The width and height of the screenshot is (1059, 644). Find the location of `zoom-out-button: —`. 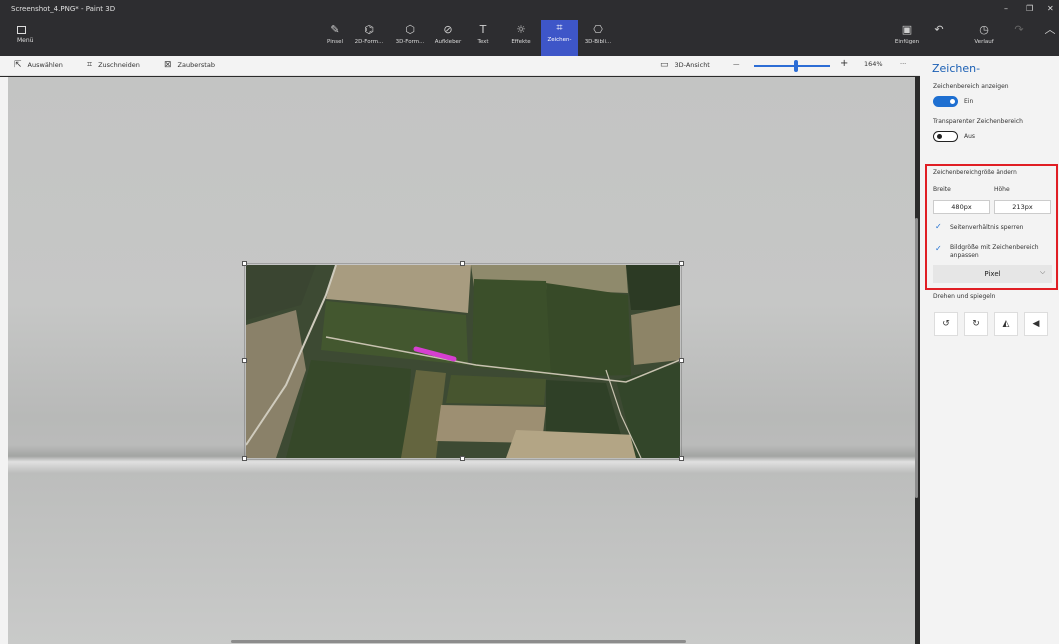

zoom-out-button: — is located at coordinates (736, 64).